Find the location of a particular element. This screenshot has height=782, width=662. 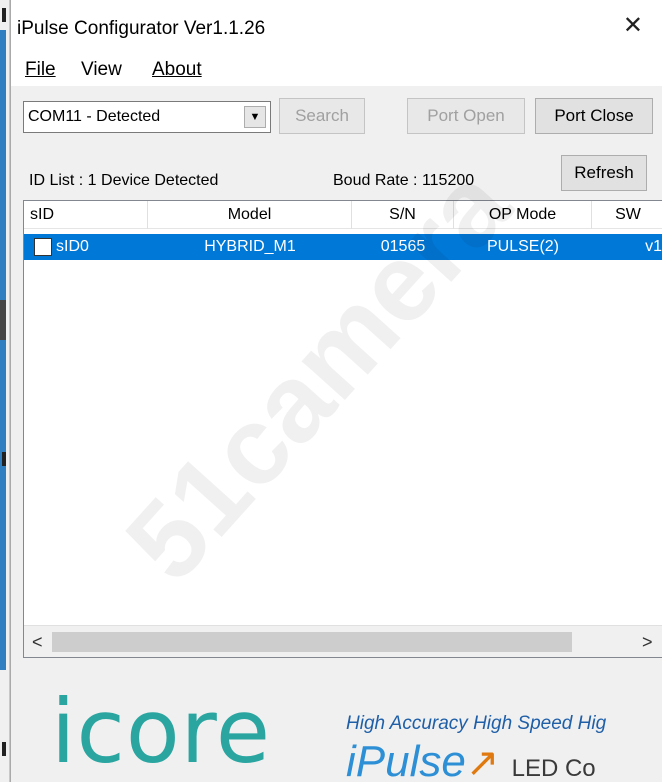

menu-view: View is located at coordinates (101, 70).